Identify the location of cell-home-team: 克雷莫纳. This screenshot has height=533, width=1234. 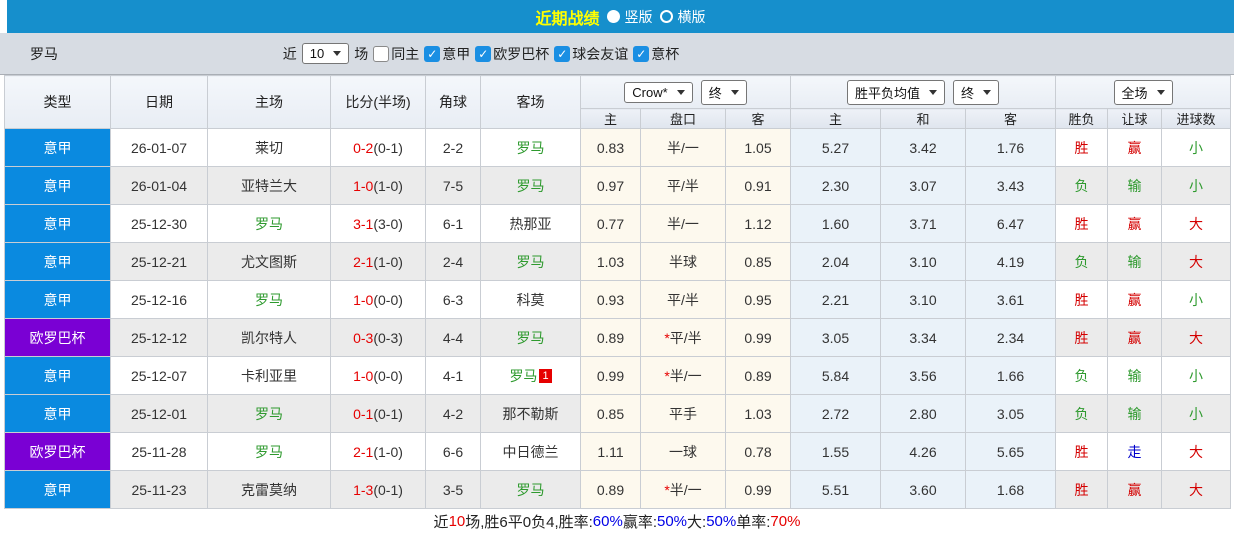
(269, 489).